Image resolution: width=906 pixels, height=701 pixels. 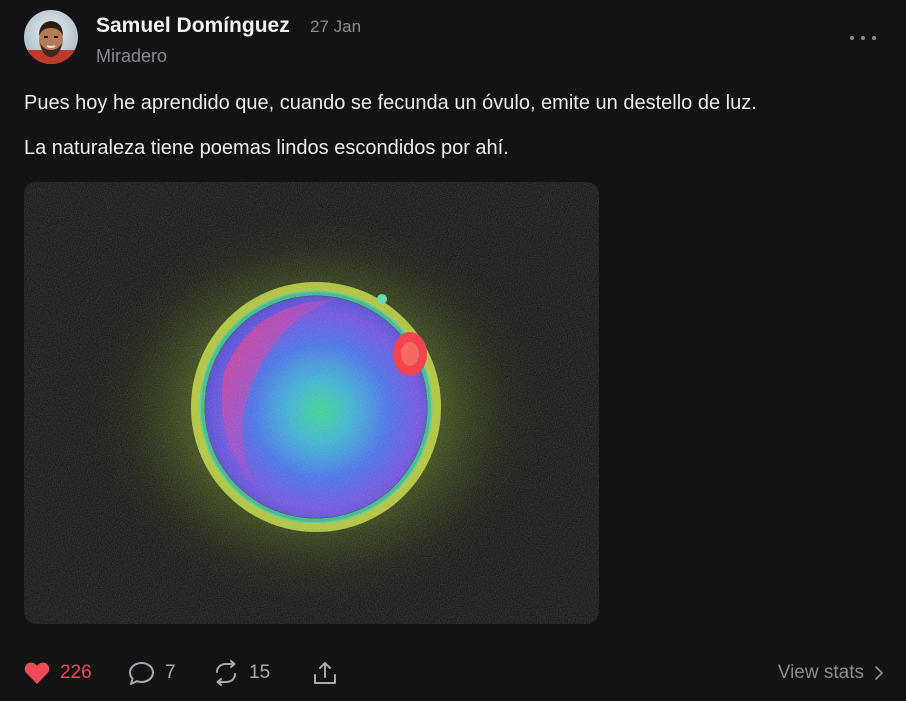 I want to click on share-button, so click(x=325, y=673).